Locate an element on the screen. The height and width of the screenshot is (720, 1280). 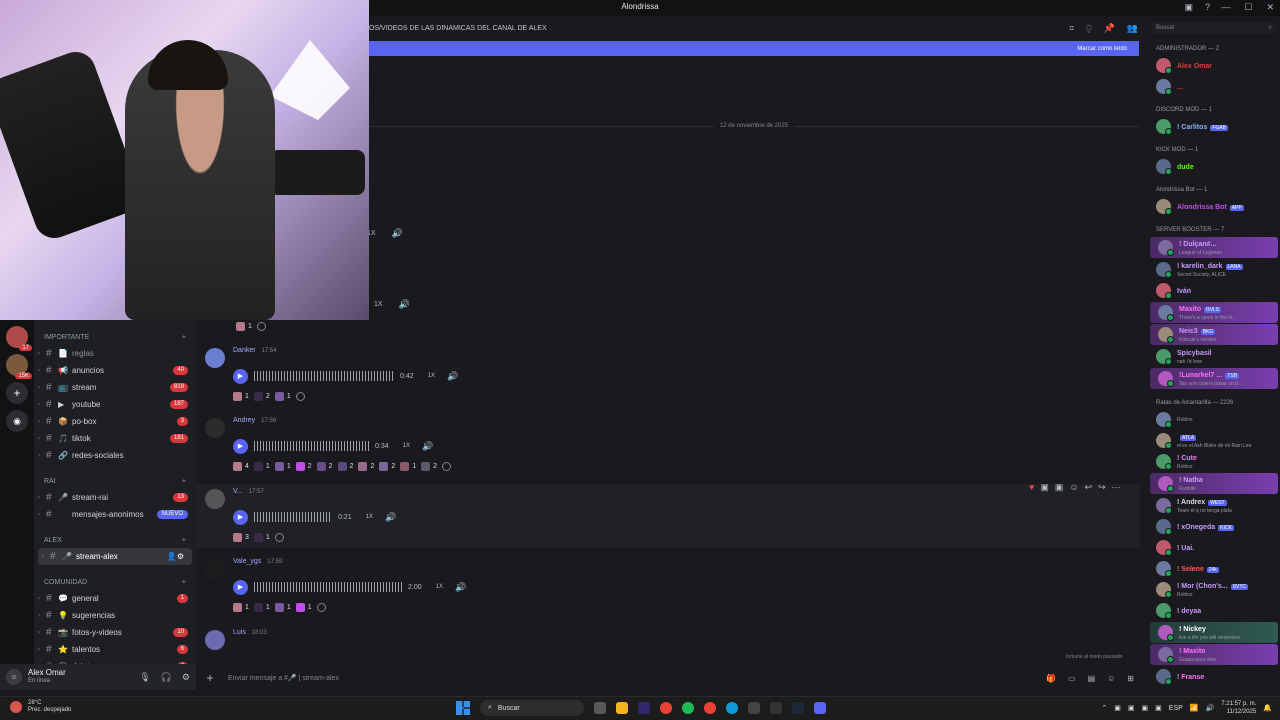
inbox-icon: ▣ is located at coordinates (1188, 7).